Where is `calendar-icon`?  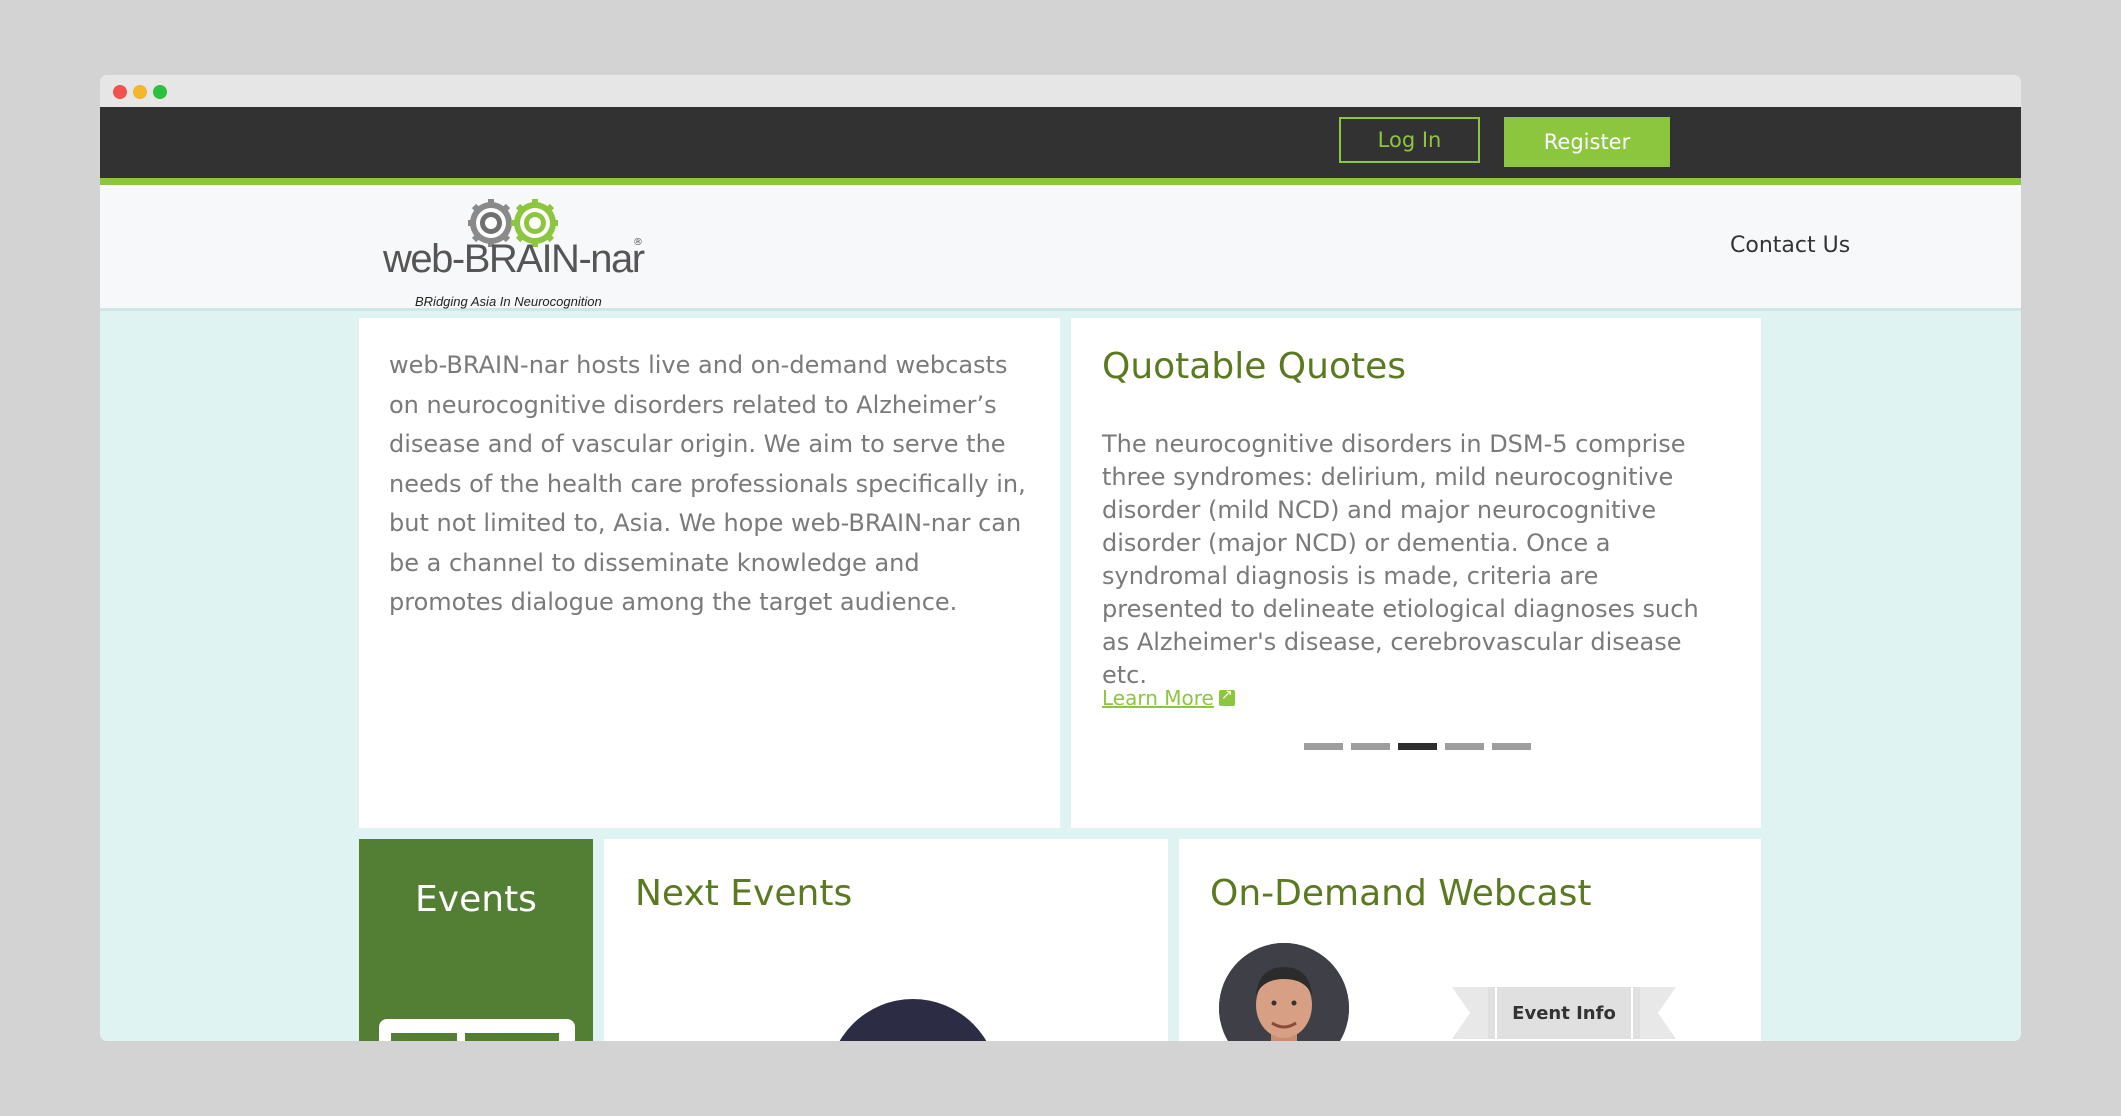 calendar-icon is located at coordinates (477, 1030).